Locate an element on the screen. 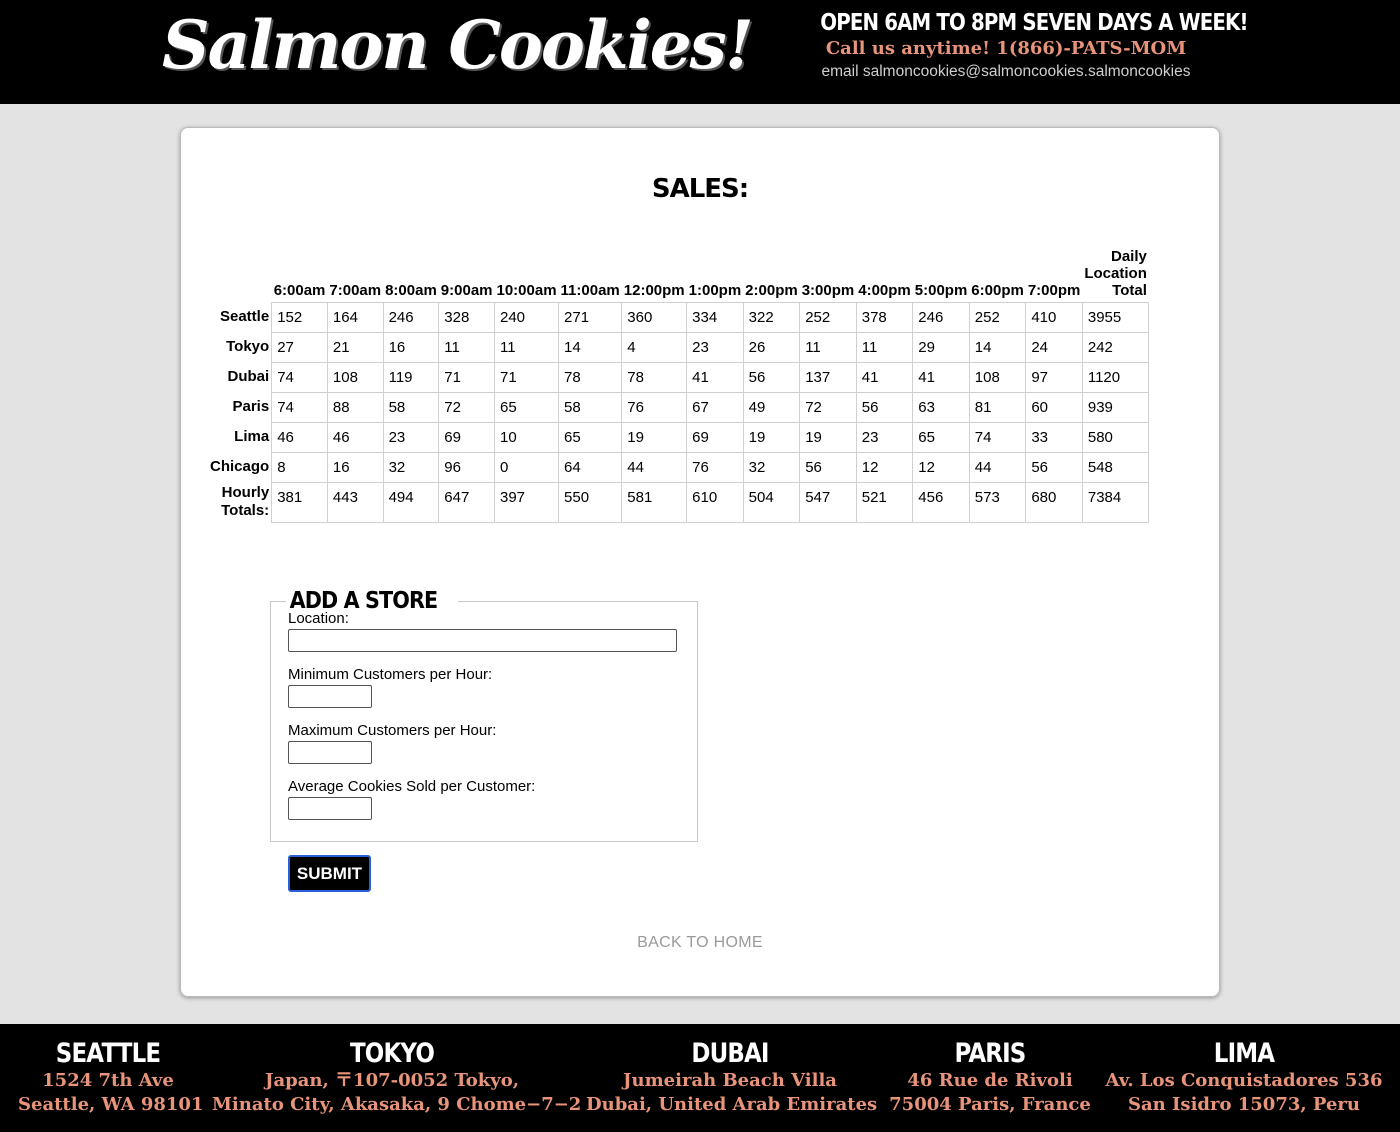 This screenshot has width=1400, height=1132. location-address-line2: Dubai, United Arab Emirates is located at coordinates (732, 1104).